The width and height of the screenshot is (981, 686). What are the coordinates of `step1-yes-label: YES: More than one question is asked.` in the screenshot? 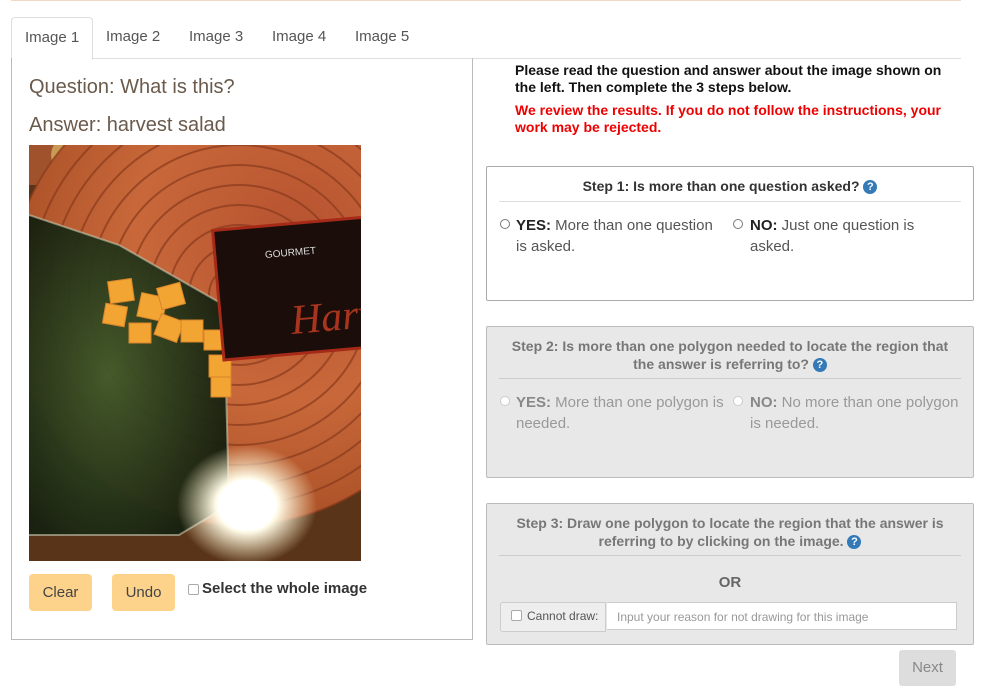 It's located at (614, 236).